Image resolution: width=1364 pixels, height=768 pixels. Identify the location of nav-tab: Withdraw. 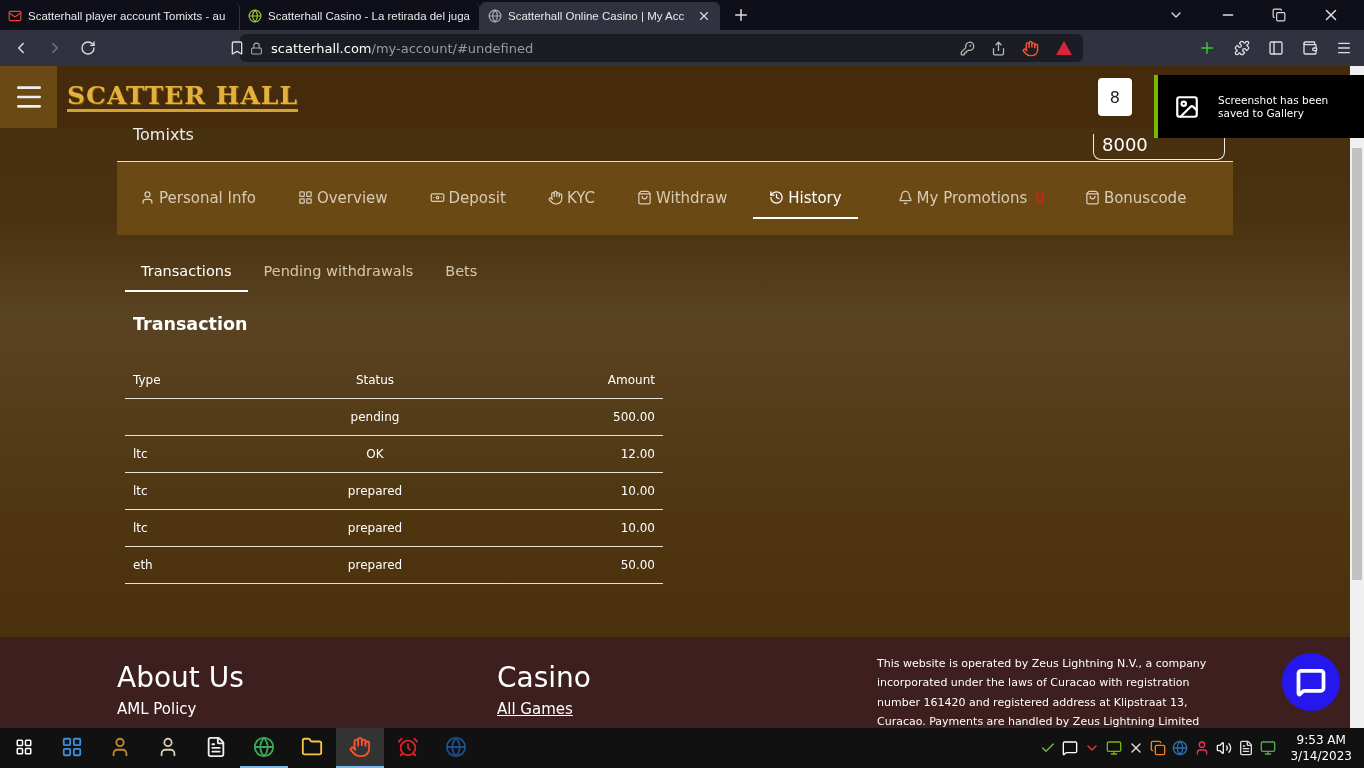
(682, 198).